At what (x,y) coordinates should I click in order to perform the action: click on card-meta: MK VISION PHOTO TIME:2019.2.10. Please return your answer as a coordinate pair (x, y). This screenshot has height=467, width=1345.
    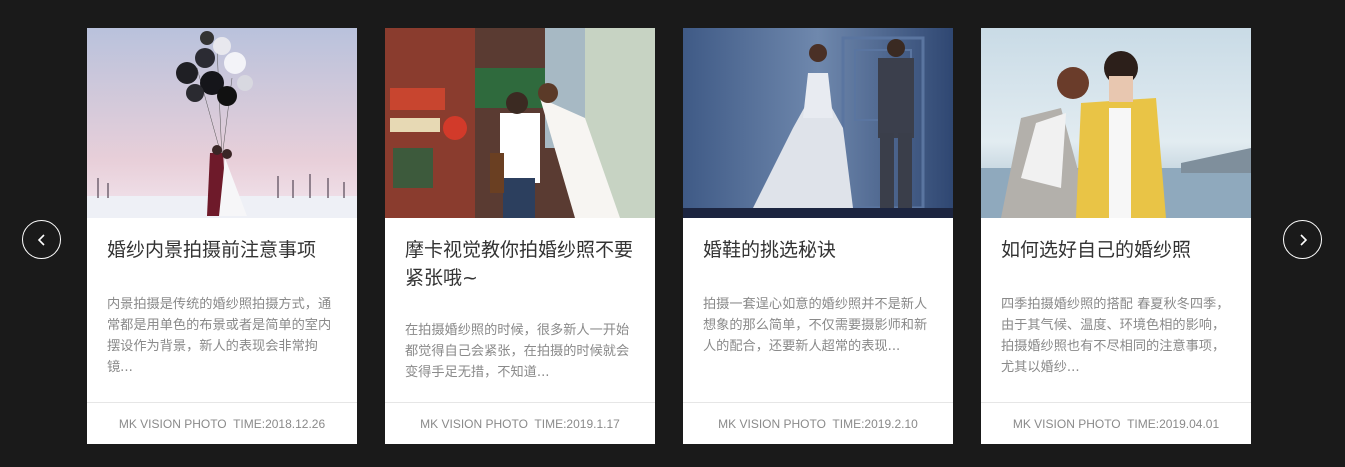
    Looking at the image, I should click on (818, 423).